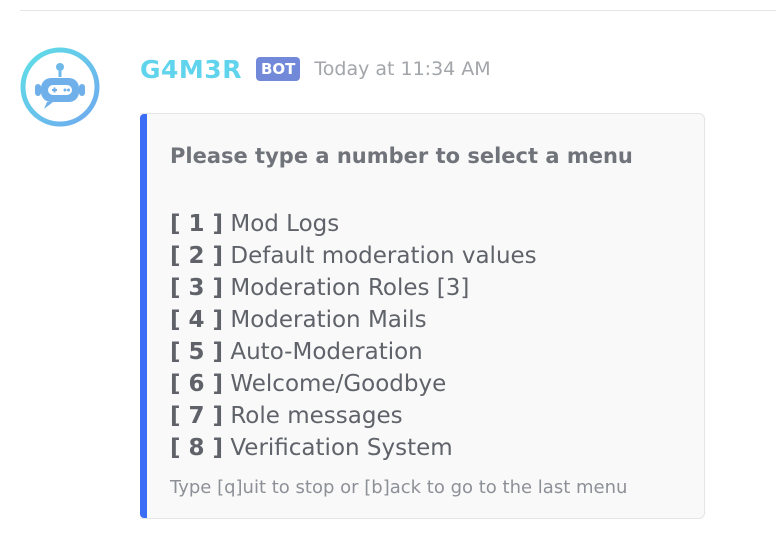  I want to click on menu-item-key: [ 6 ], so click(197, 384).